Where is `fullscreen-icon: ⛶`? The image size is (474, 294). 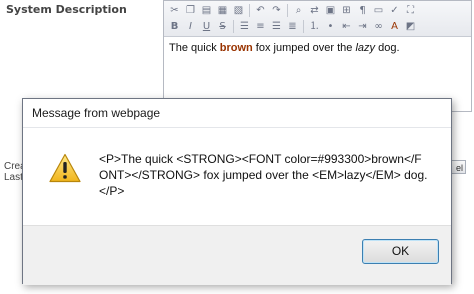
fullscreen-icon: ⛶ is located at coordinates (410, 10).